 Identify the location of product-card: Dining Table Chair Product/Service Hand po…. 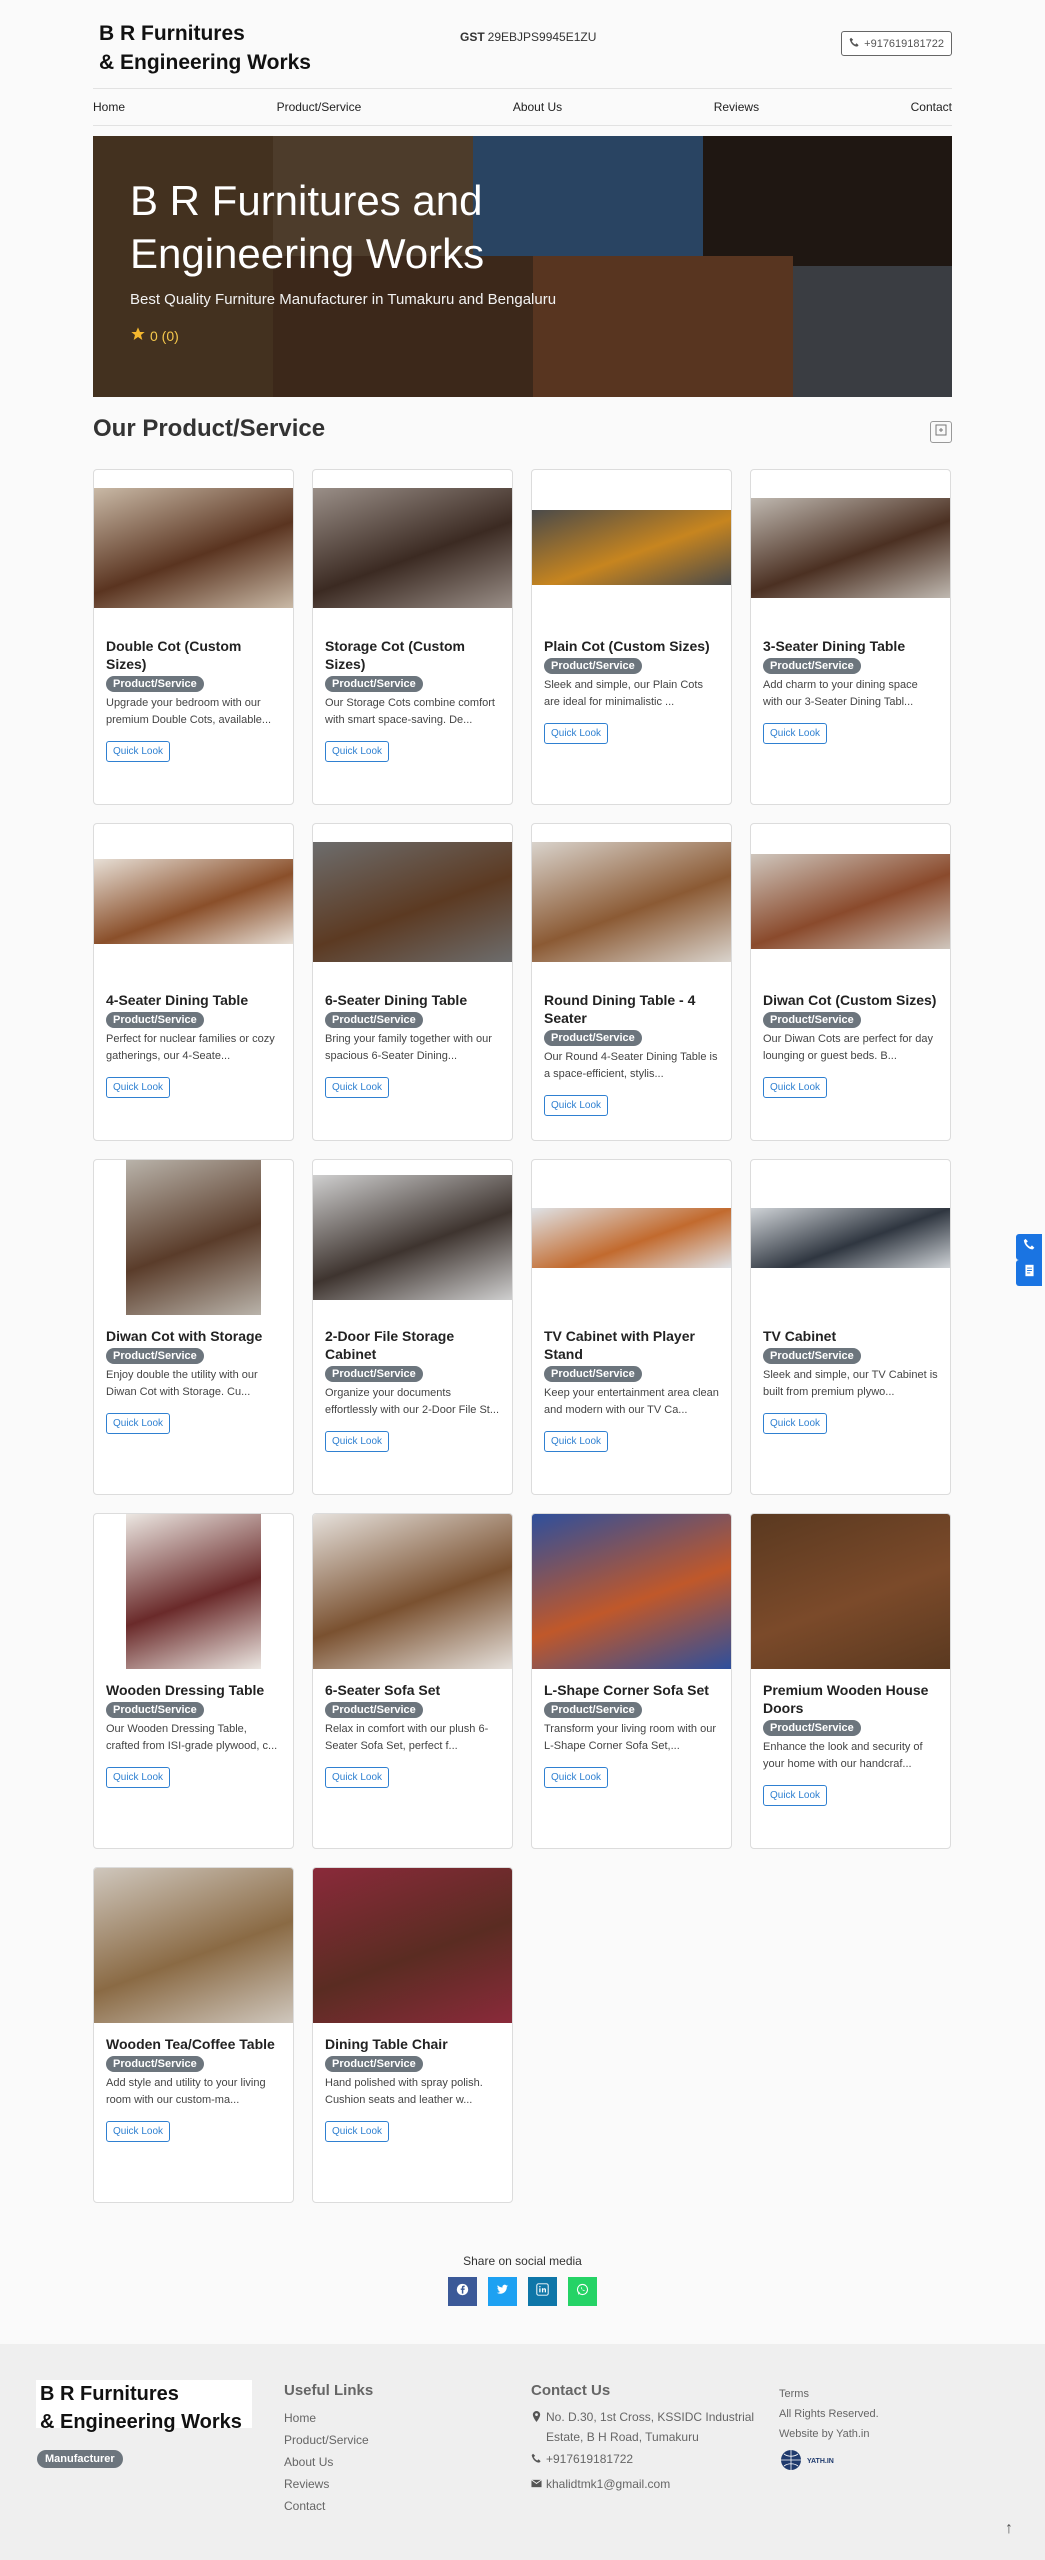
(412, 2035).